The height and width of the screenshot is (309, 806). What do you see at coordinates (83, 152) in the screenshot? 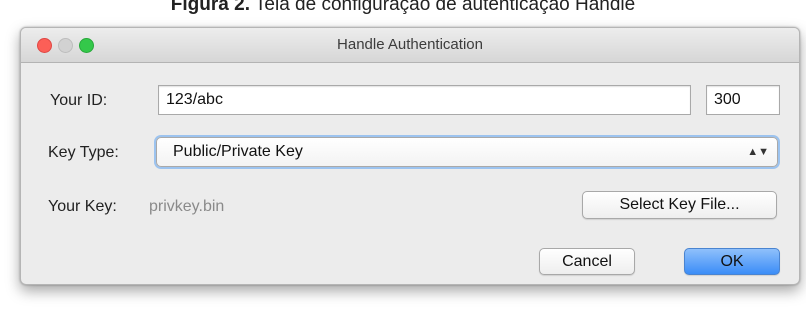
I see `key-type-label: Key Type:` at bounding box center [83, 152].